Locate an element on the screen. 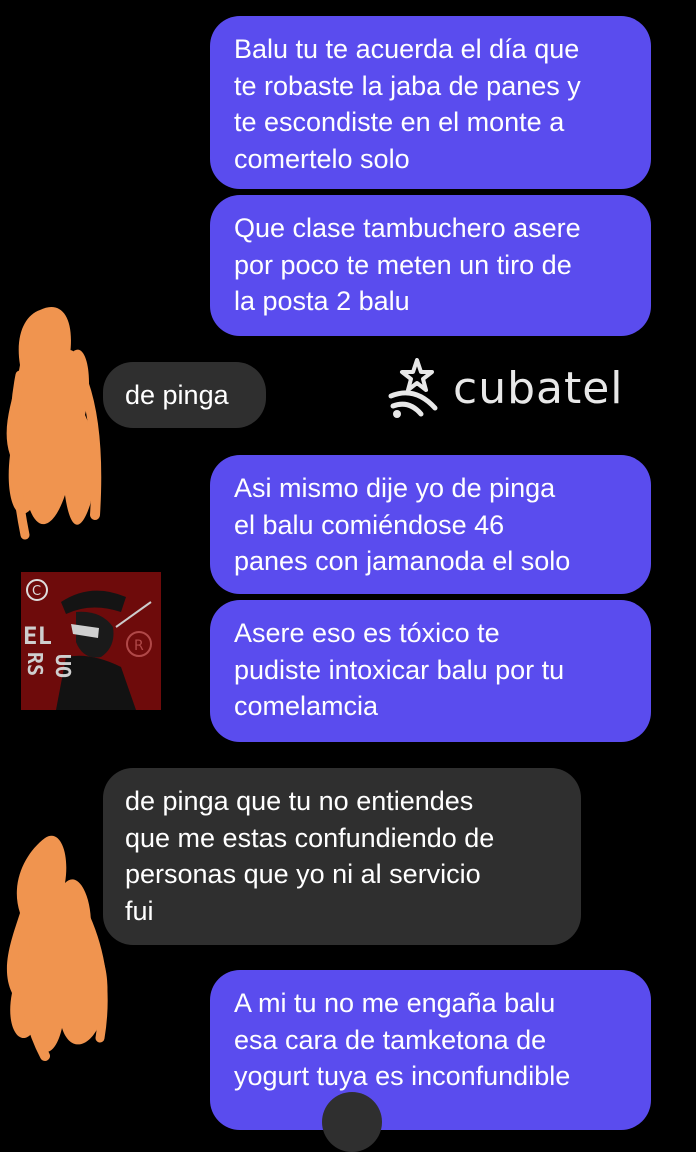 This screenshot has height=1152, width=696. message-text: la posta 2 balu is located at coordinates (322, 301).